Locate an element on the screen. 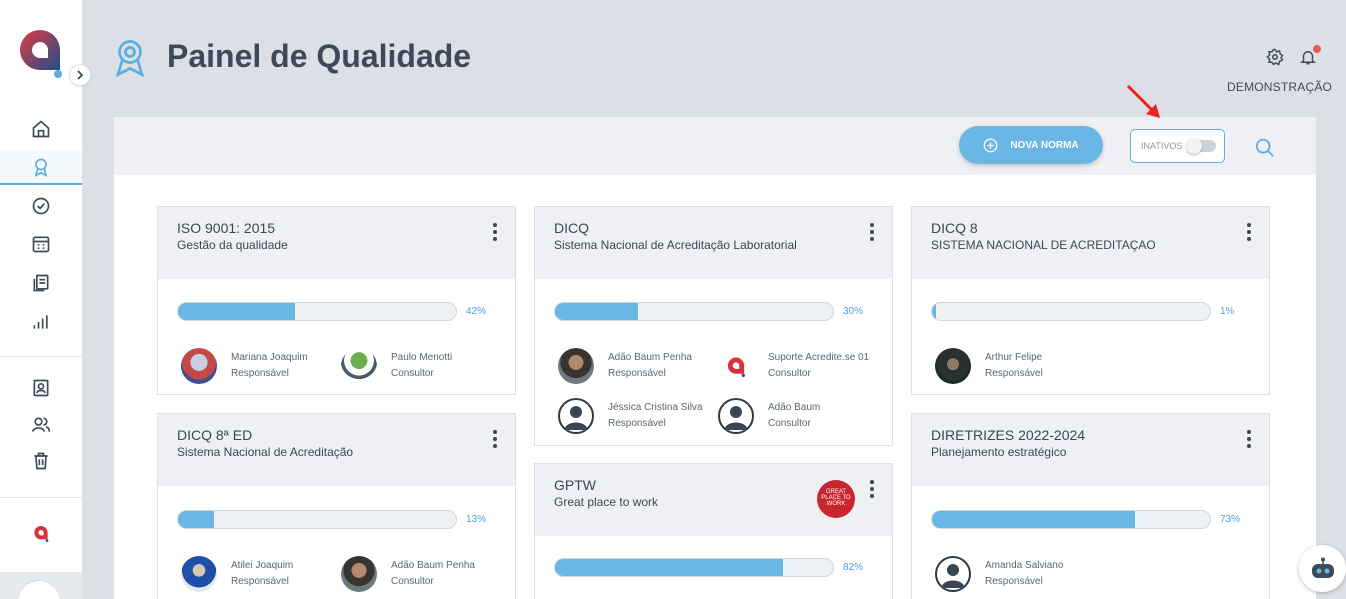  sidebar-item-quality is located at coordinates (41, 168).